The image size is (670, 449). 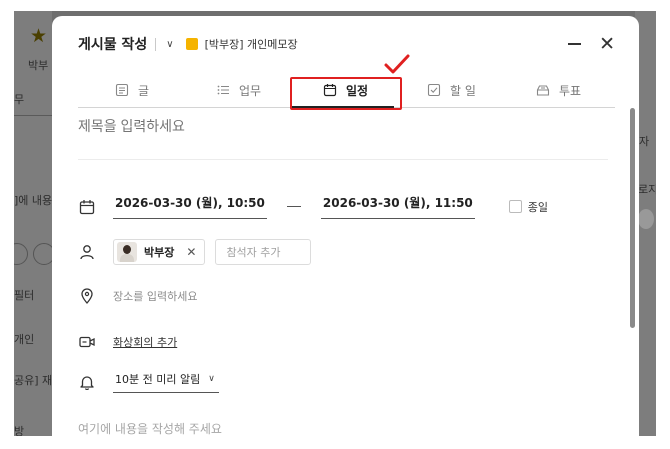 What do you see at coordinates (293, 206) in the screenshot?
I see `date-range-separator` at bounding box center [293, 206].